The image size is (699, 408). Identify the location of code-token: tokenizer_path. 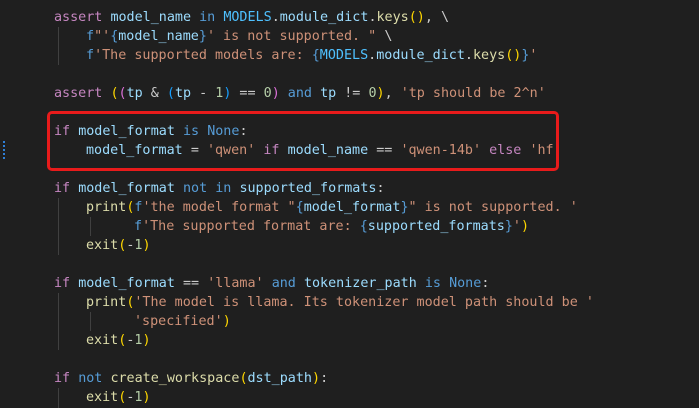
(364, 283).